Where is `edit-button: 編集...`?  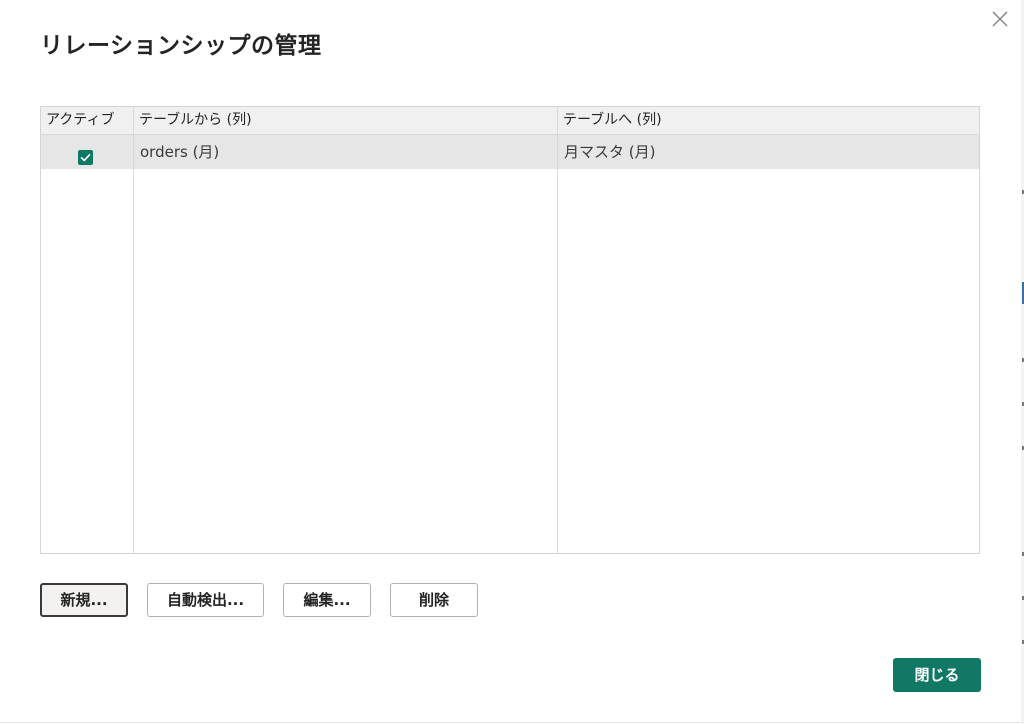 edit-button: 編集... is located at coordinates (327, 600).